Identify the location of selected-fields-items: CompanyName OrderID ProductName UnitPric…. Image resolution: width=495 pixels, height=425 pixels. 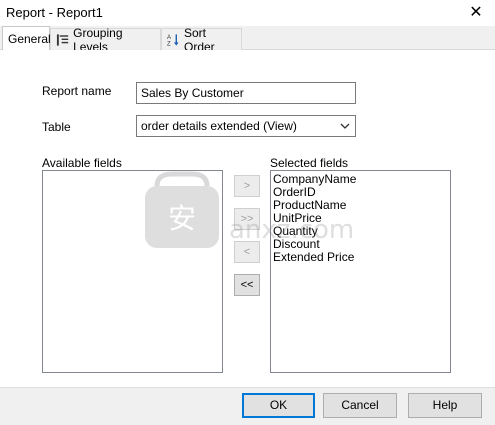
(314, 218).